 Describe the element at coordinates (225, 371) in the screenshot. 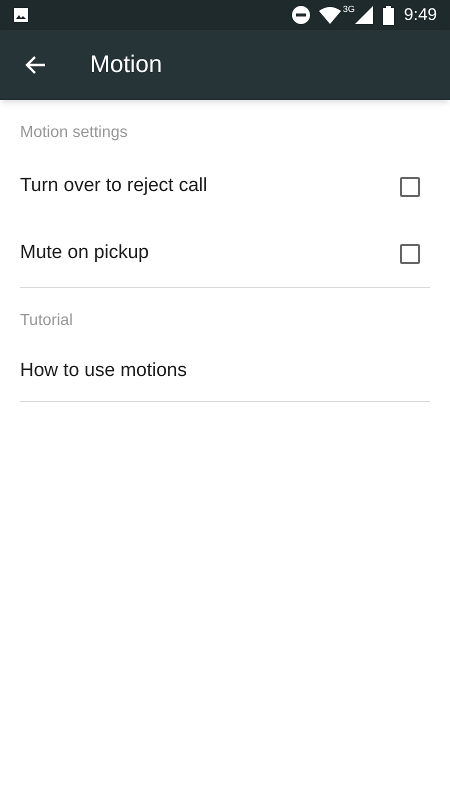

I see `setting-row: How to use motions` at that location.